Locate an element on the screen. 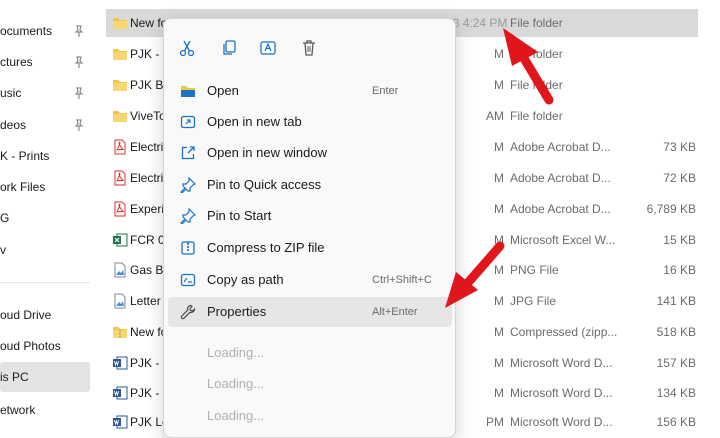 Image resolution: width=720 pixels, height=438 pixels. annotation-arrows is located at coordinates (499, 168).